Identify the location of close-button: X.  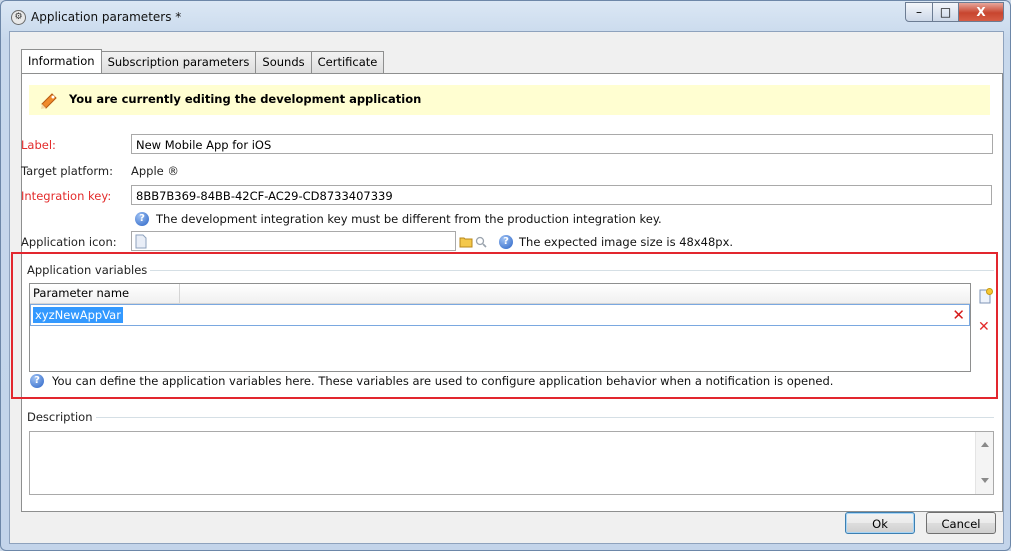
(981, 12).